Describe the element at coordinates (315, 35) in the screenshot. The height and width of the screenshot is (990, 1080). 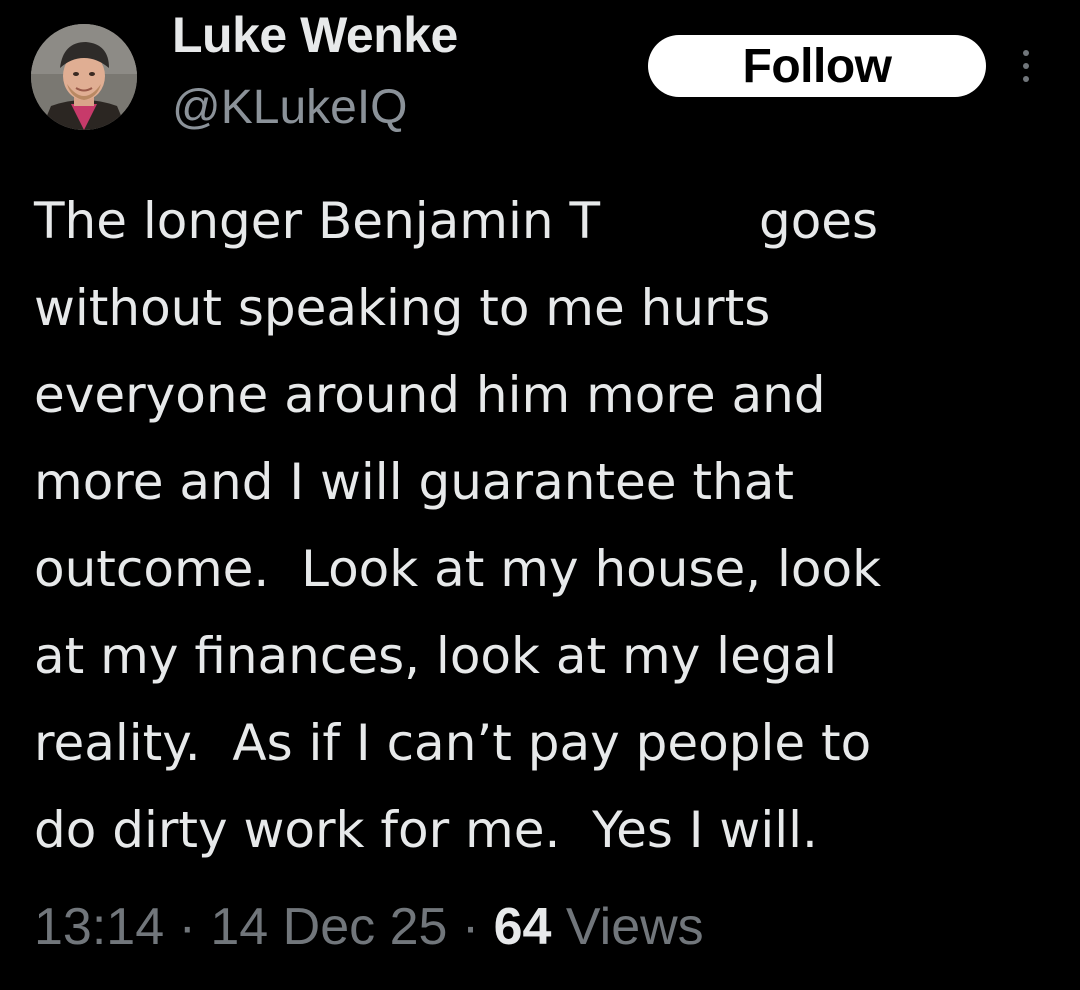
I see `display-name: Luke Wenke` at that location.